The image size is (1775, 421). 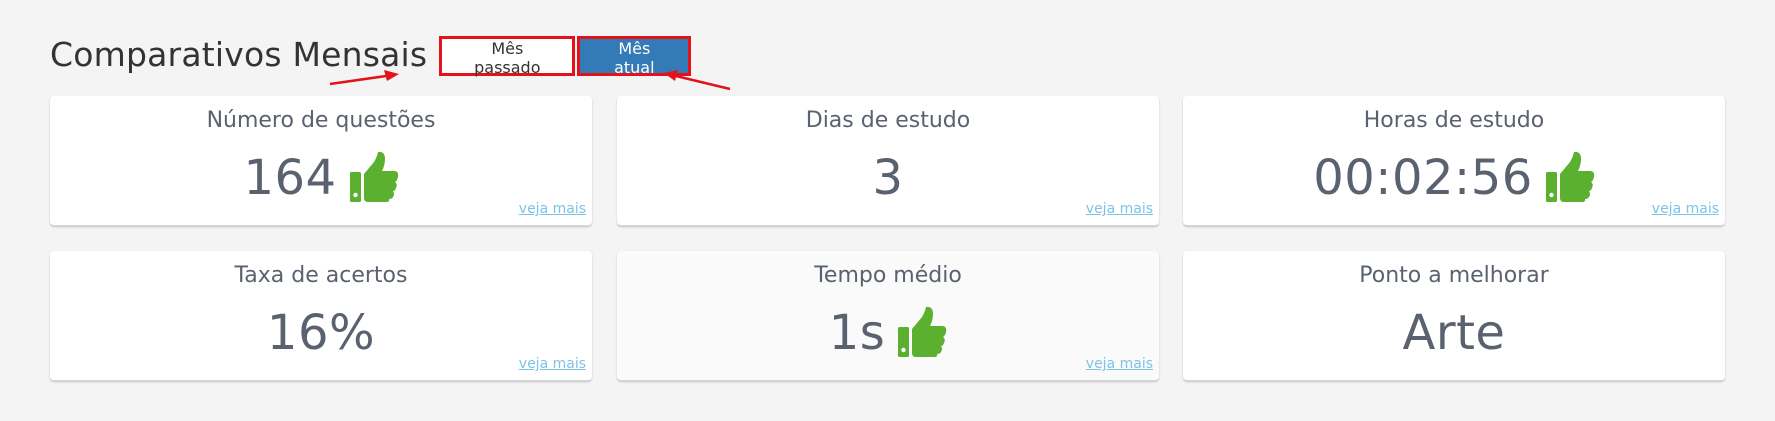 What do you see at coordinates (321, 275) in the screenshot?
I see `card-title: Taxa de acertos` at bounding box center [321, 275].